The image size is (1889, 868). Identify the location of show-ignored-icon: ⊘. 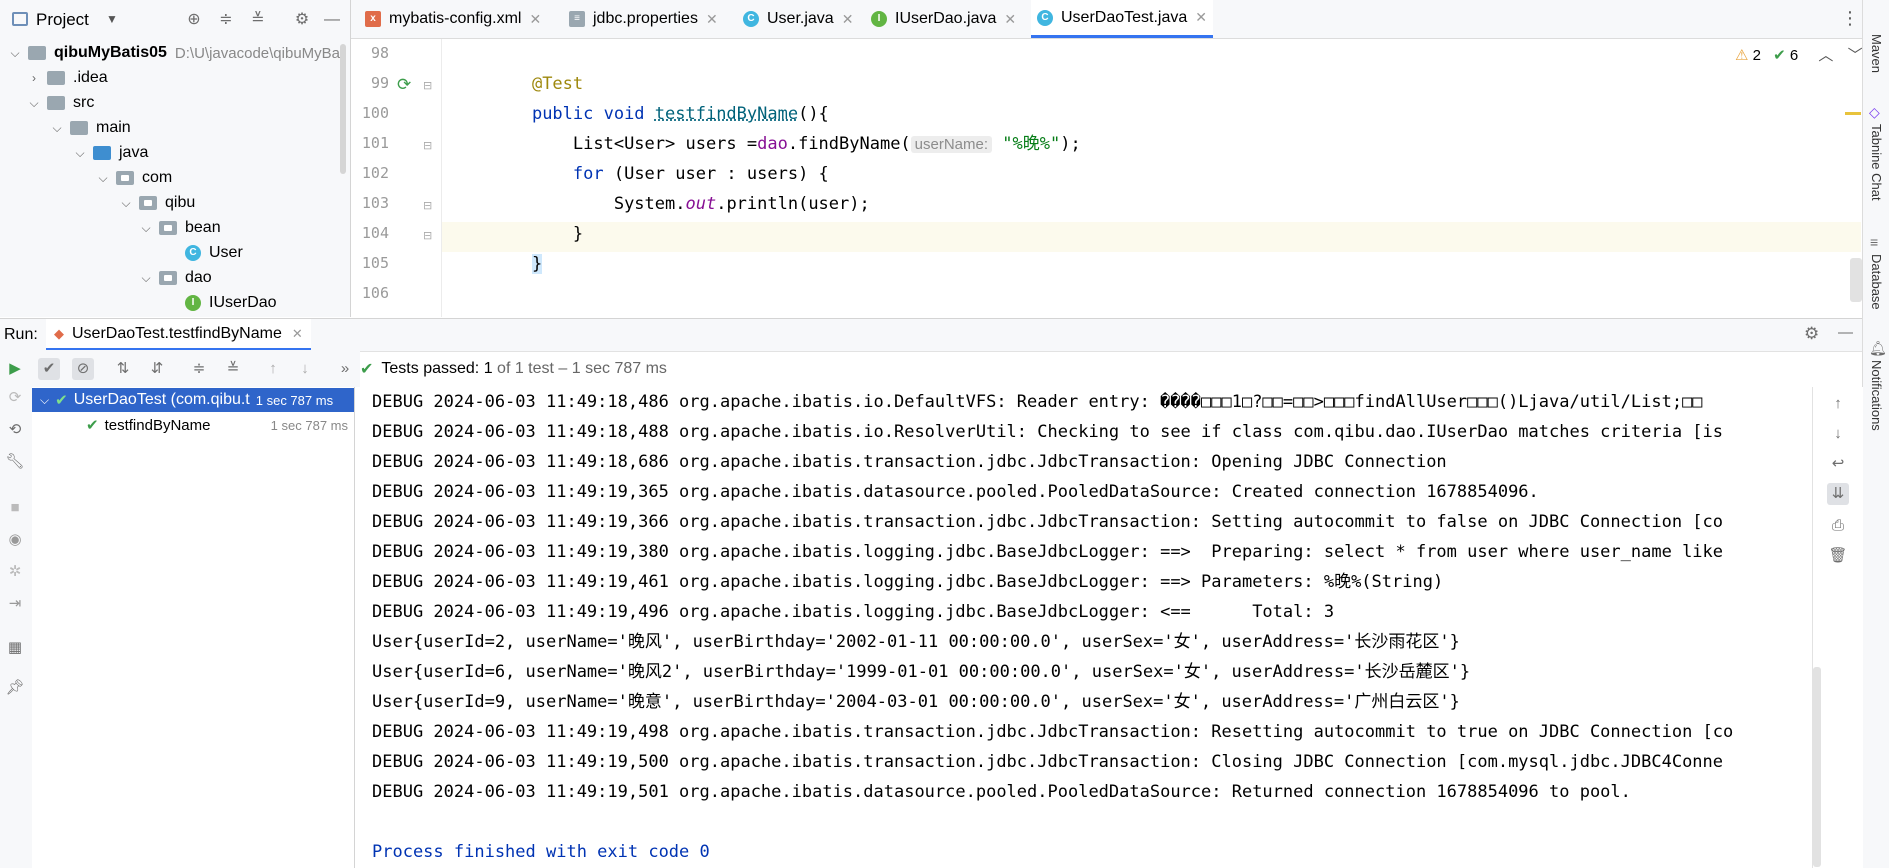
(83, 369).